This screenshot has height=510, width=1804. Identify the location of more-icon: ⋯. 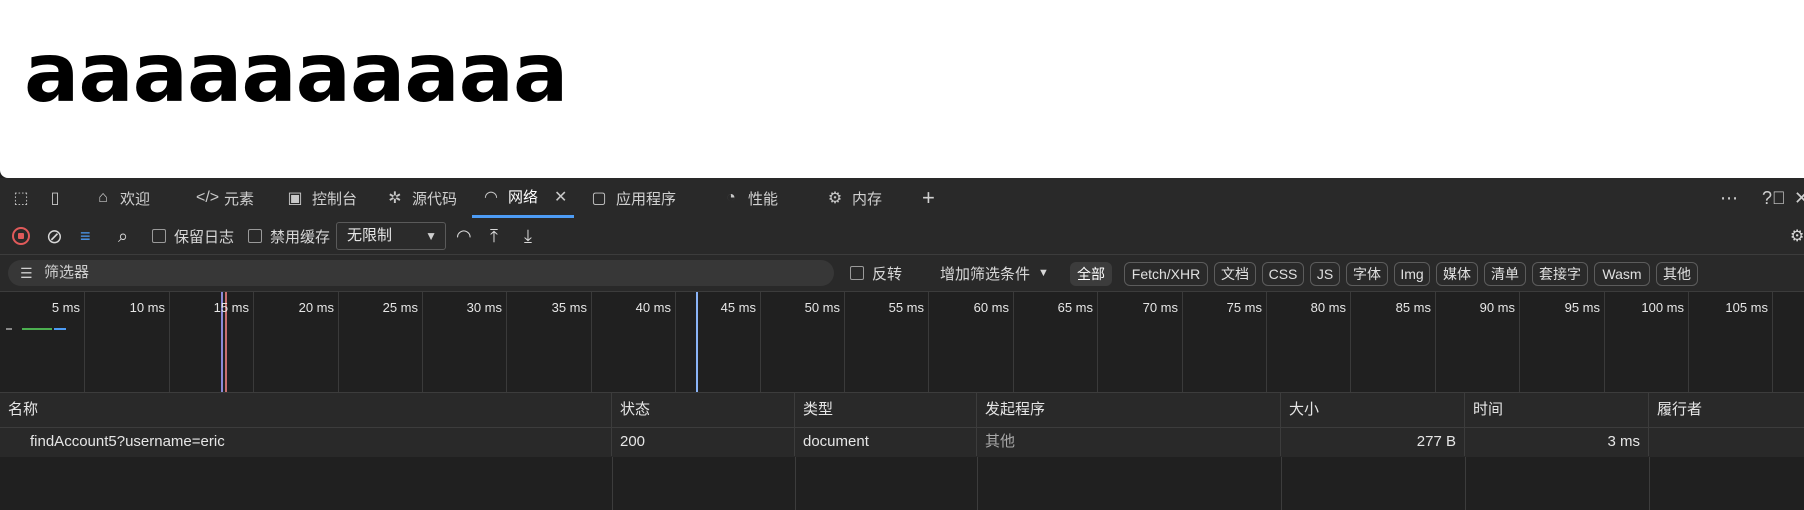
(1729, 197).